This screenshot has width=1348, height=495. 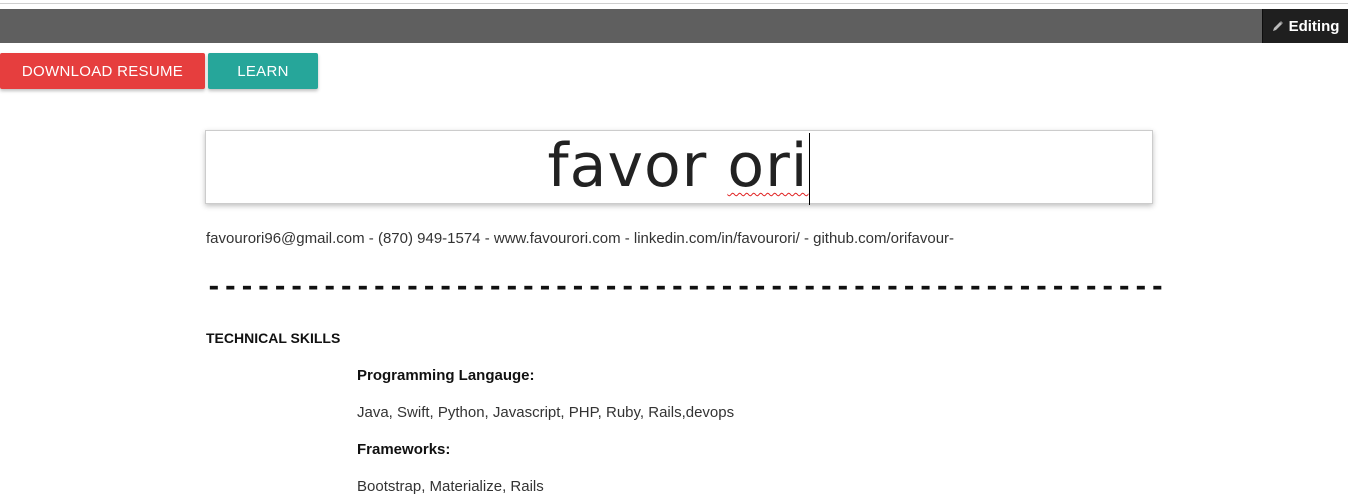 I want to click on editing-label: Editing, so click(x=1314, y=26).